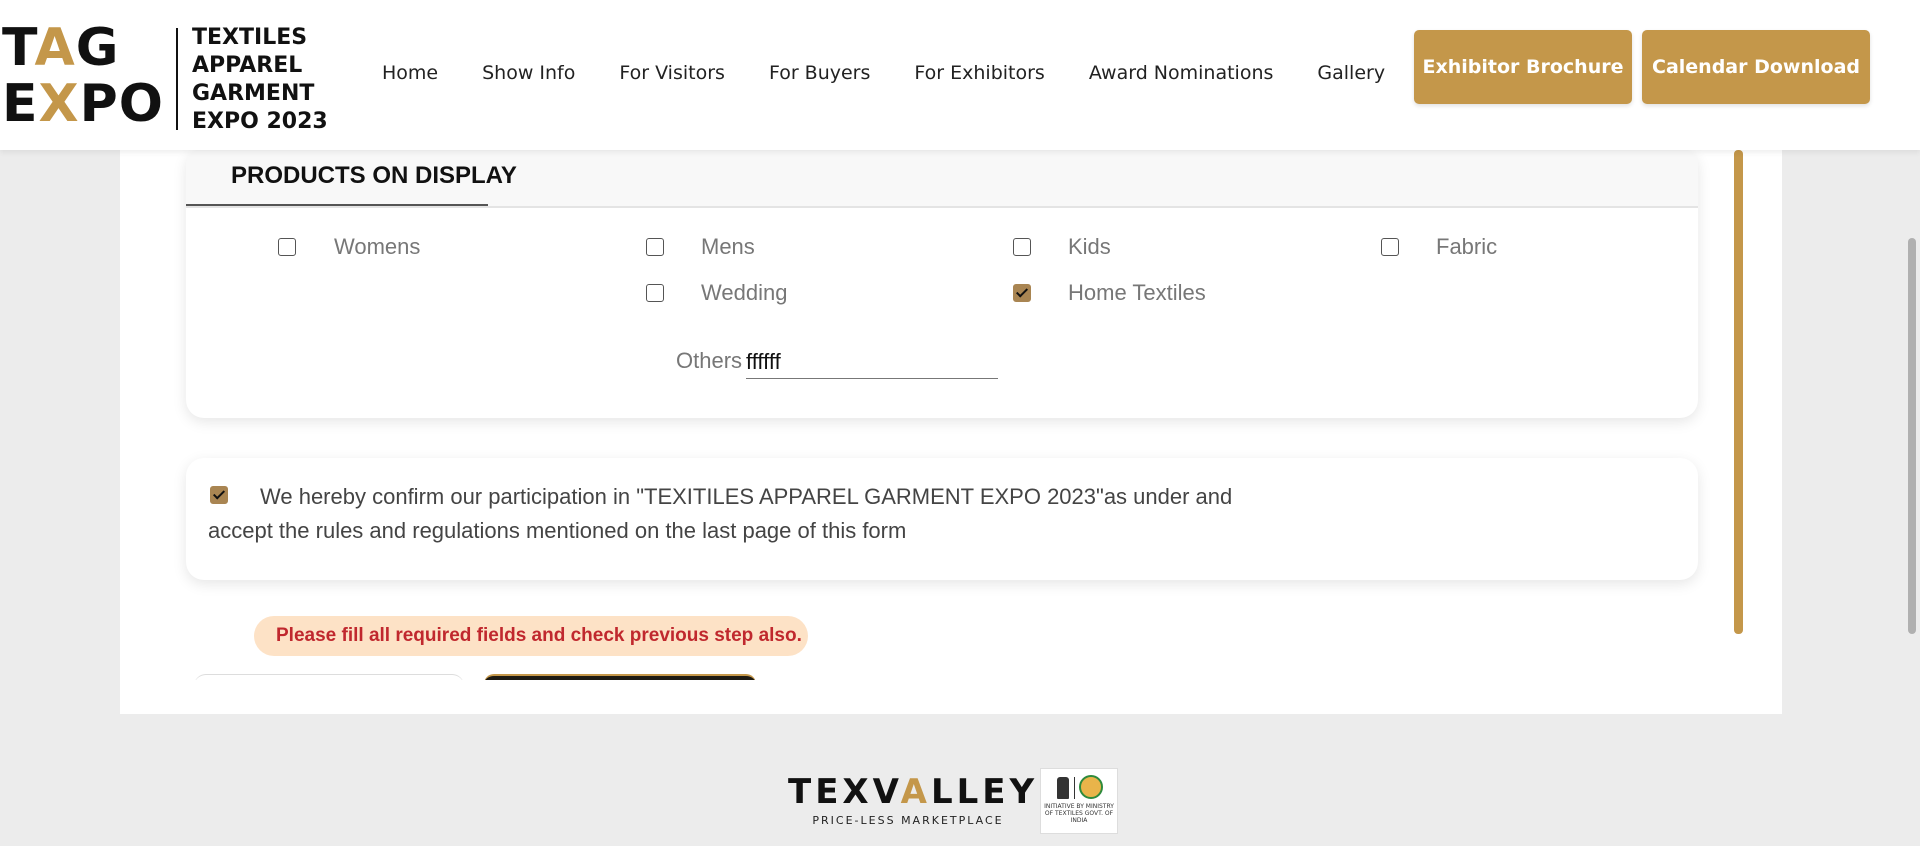 The height and width of the screenshot is (846, 1920). I want to click on checkbox-womens, so click(287, 247).